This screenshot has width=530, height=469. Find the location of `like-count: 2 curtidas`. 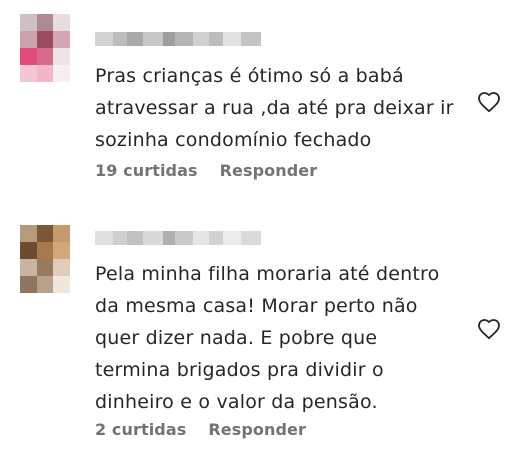

like-count: 2 curtidas is located at coordinates (140, 429).